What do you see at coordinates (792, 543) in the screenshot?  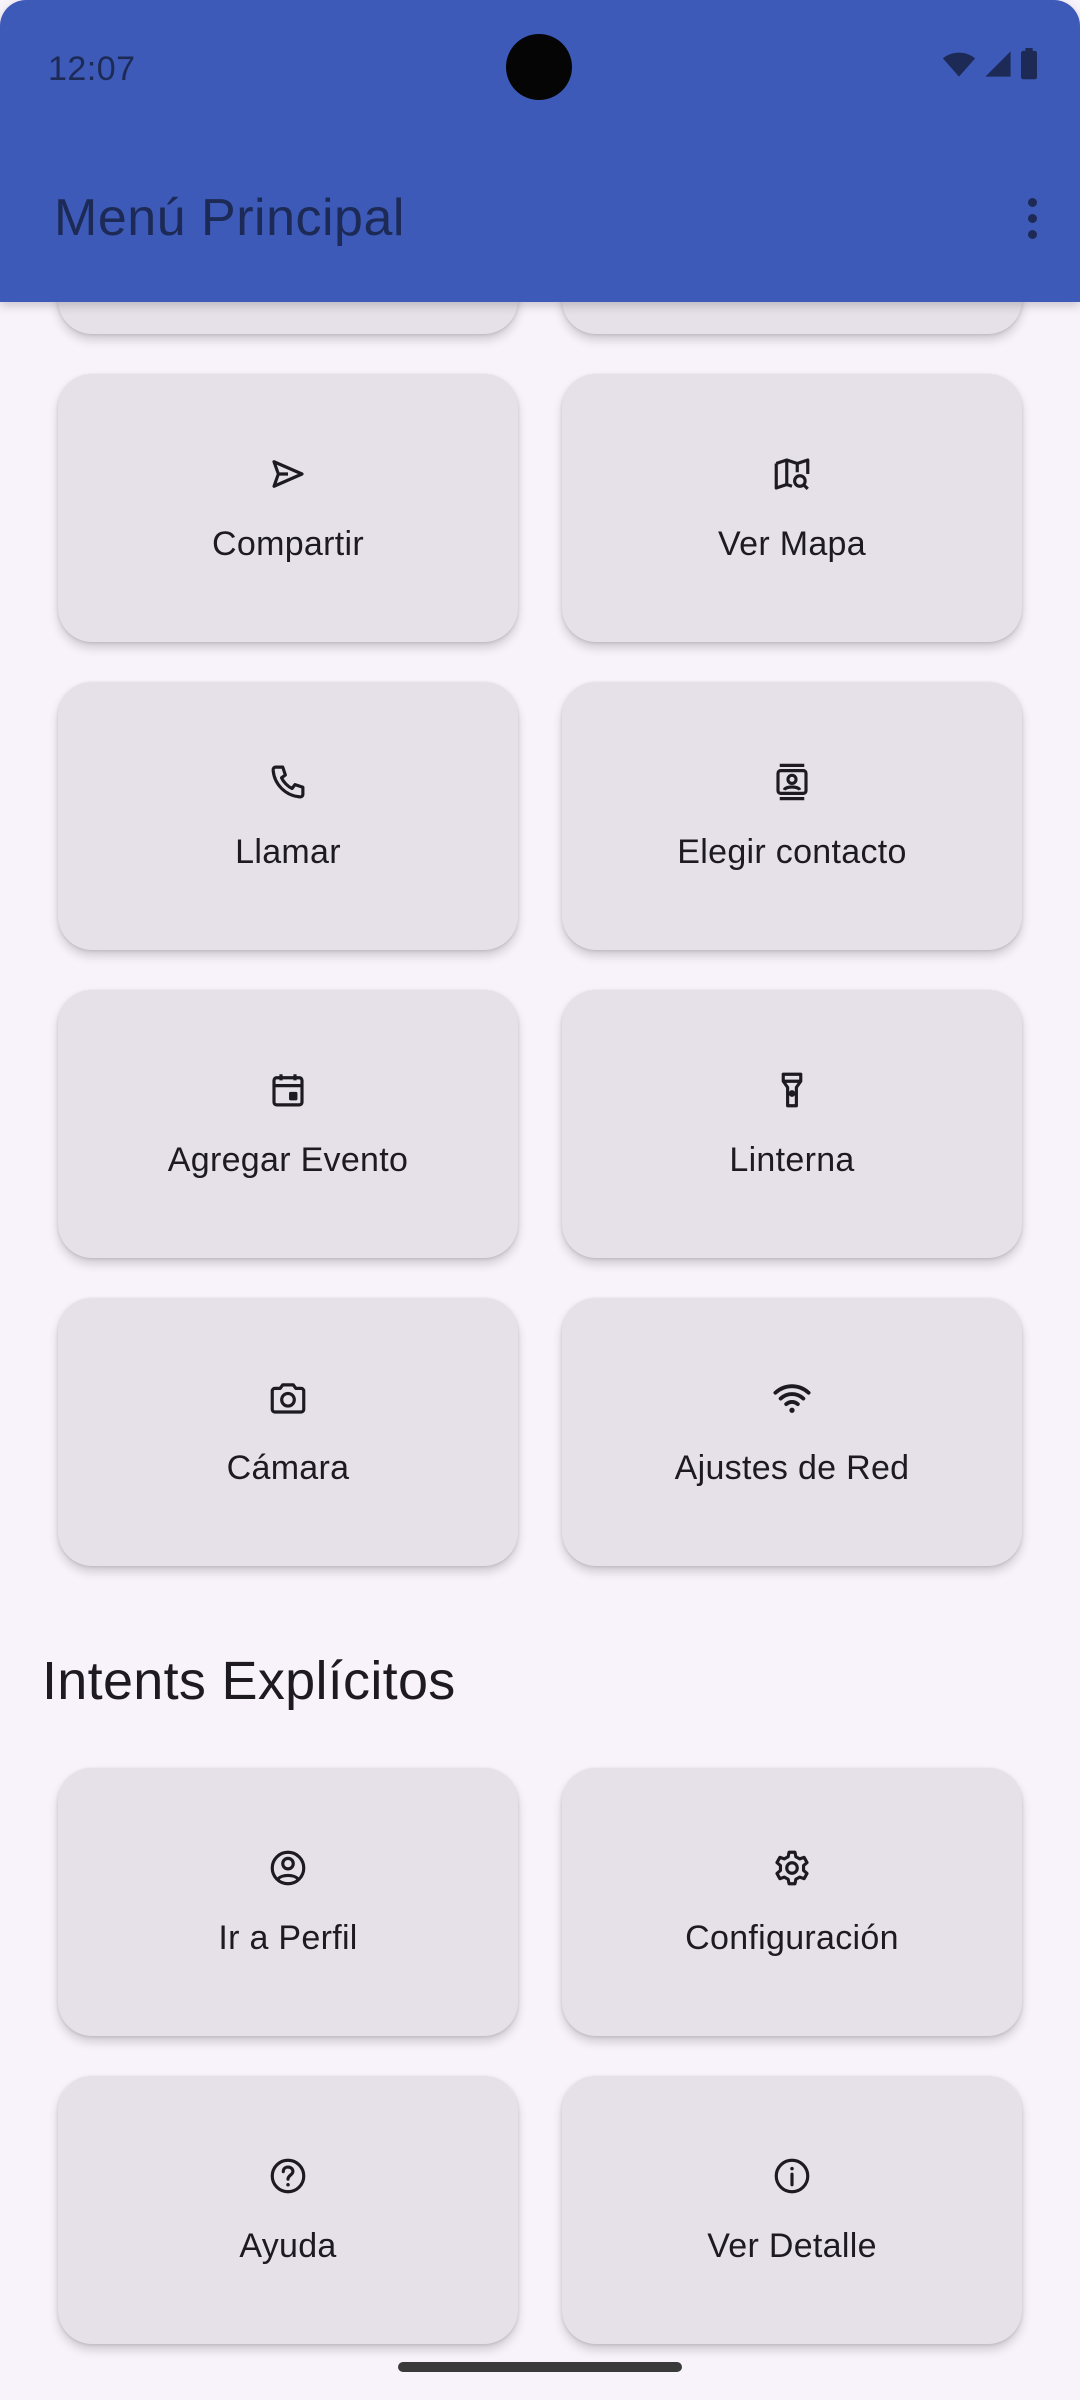 I see `card-label: Ver Mapa` at bounding box center [792, 543].